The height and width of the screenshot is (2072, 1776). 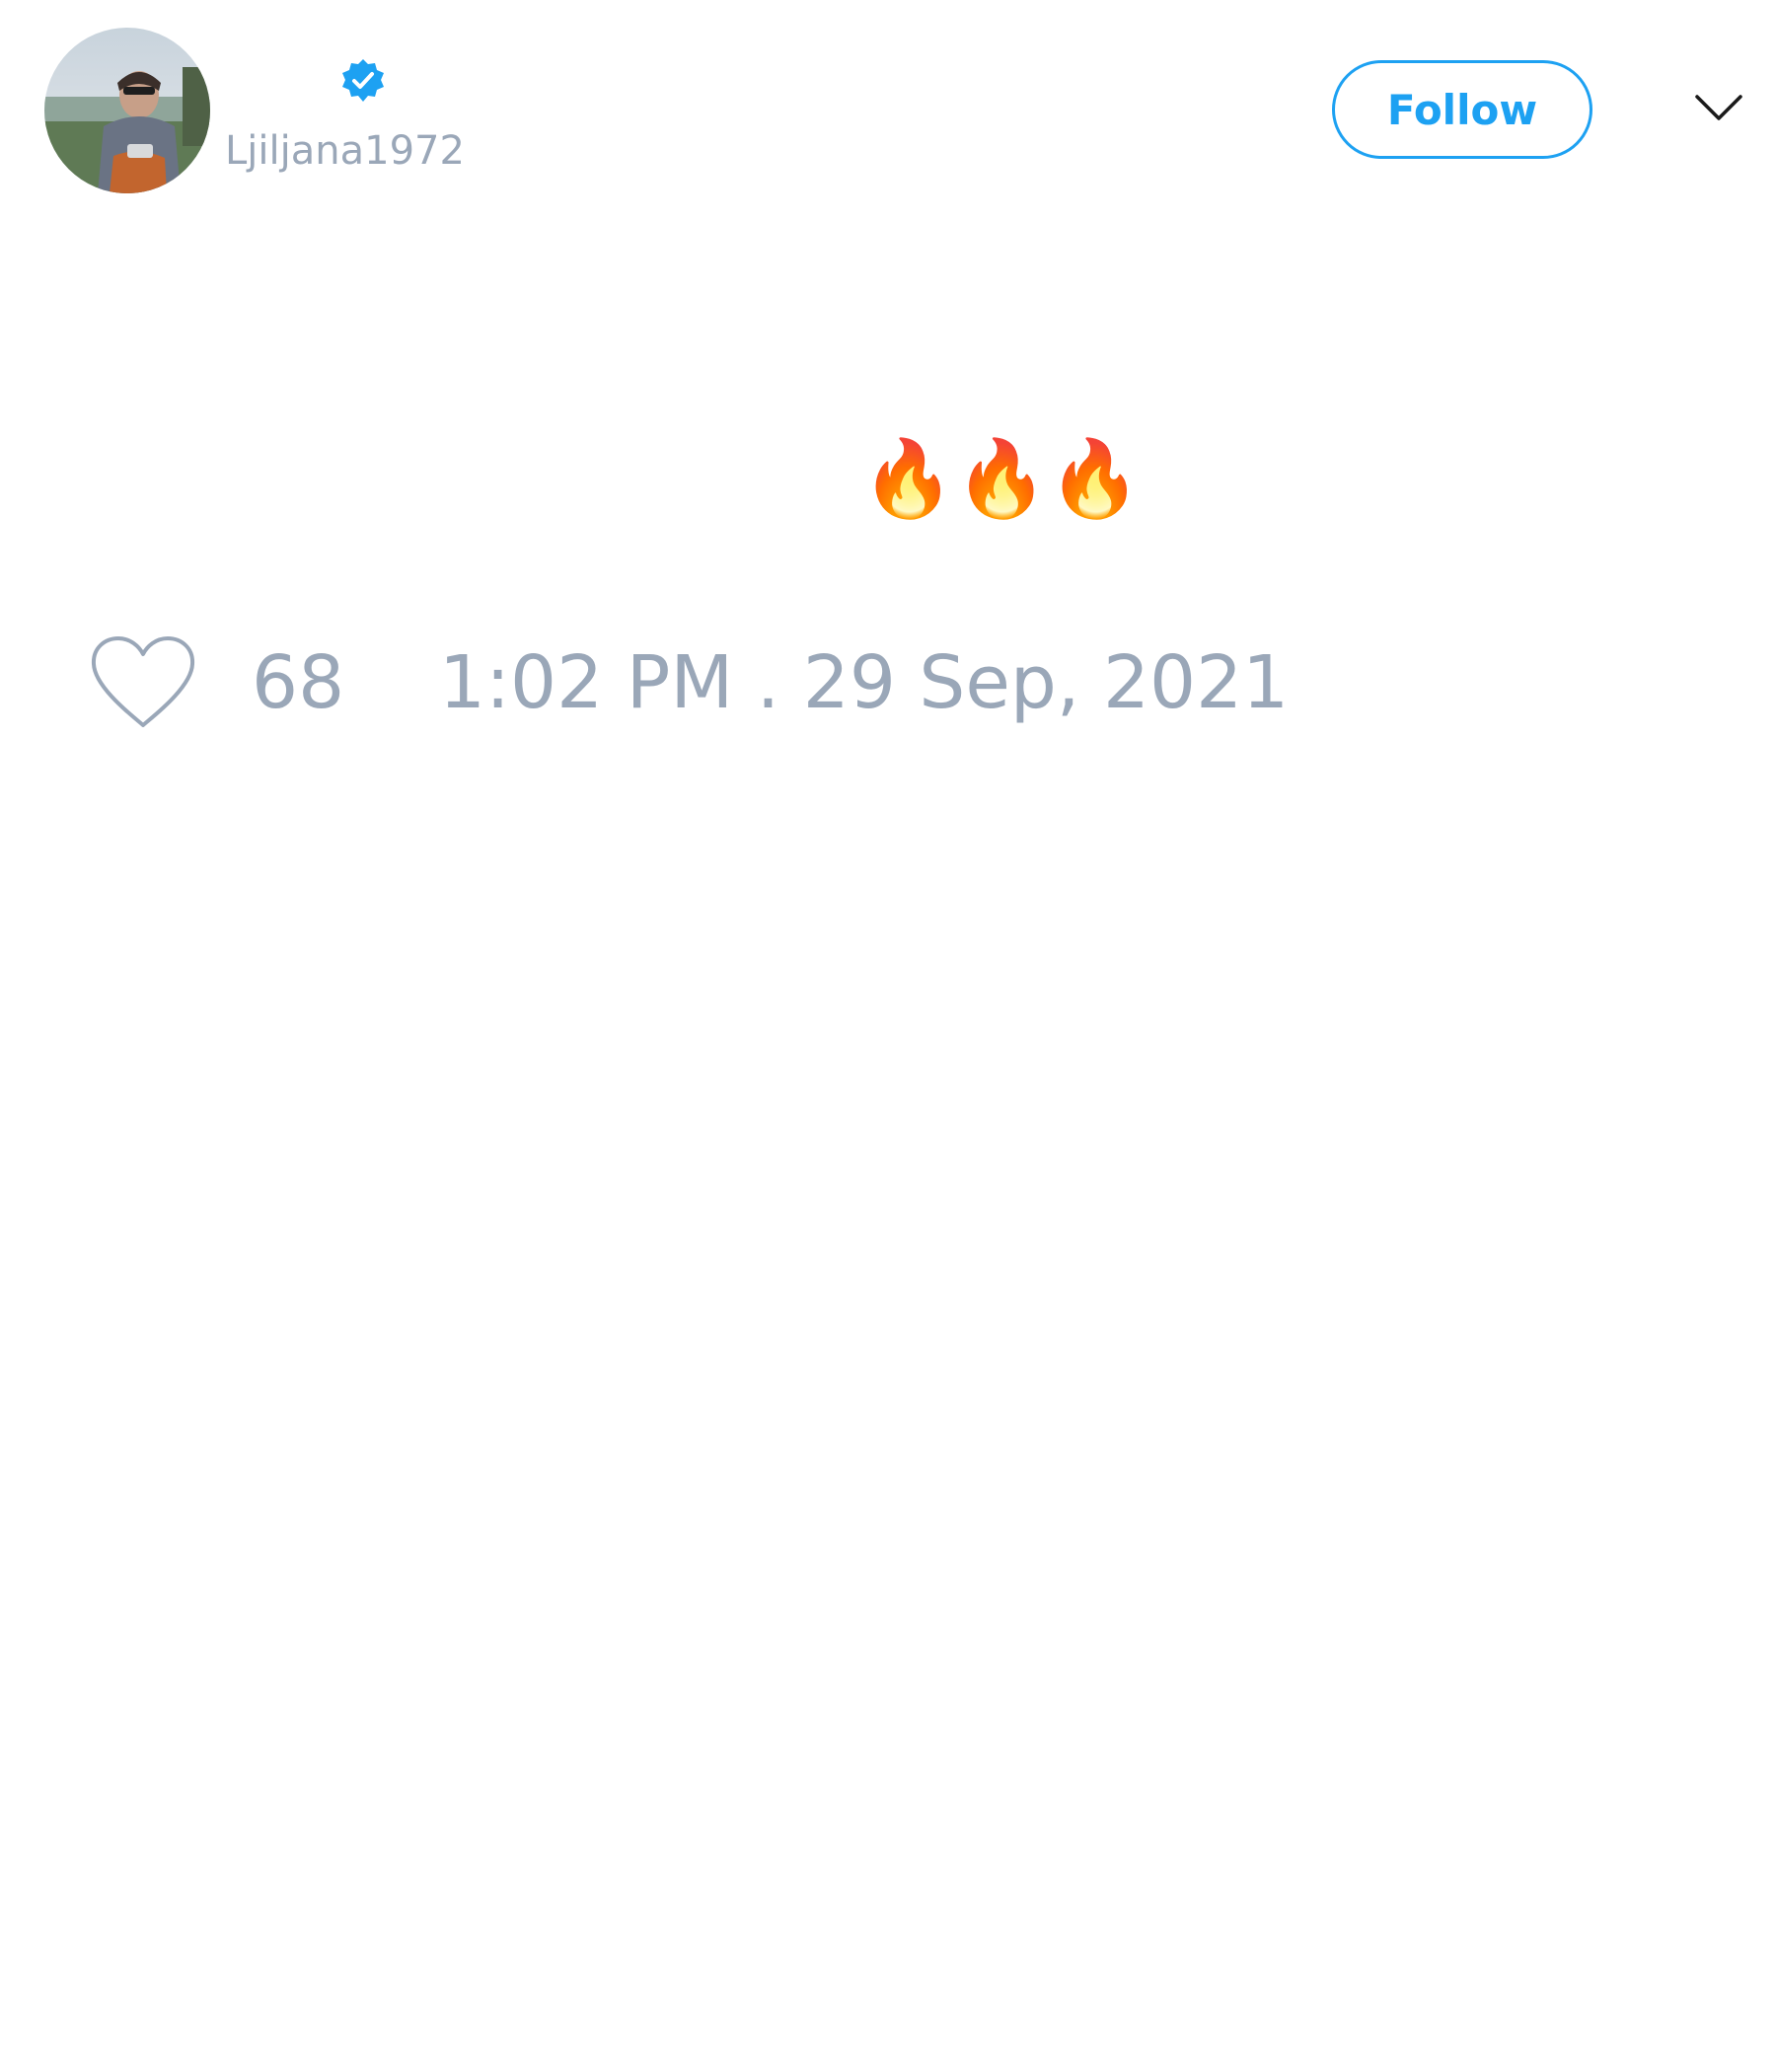 I want to click on tweet-timestamp: 1:02 PM . 29 Sep, 2021, so click(x=864, y=683).